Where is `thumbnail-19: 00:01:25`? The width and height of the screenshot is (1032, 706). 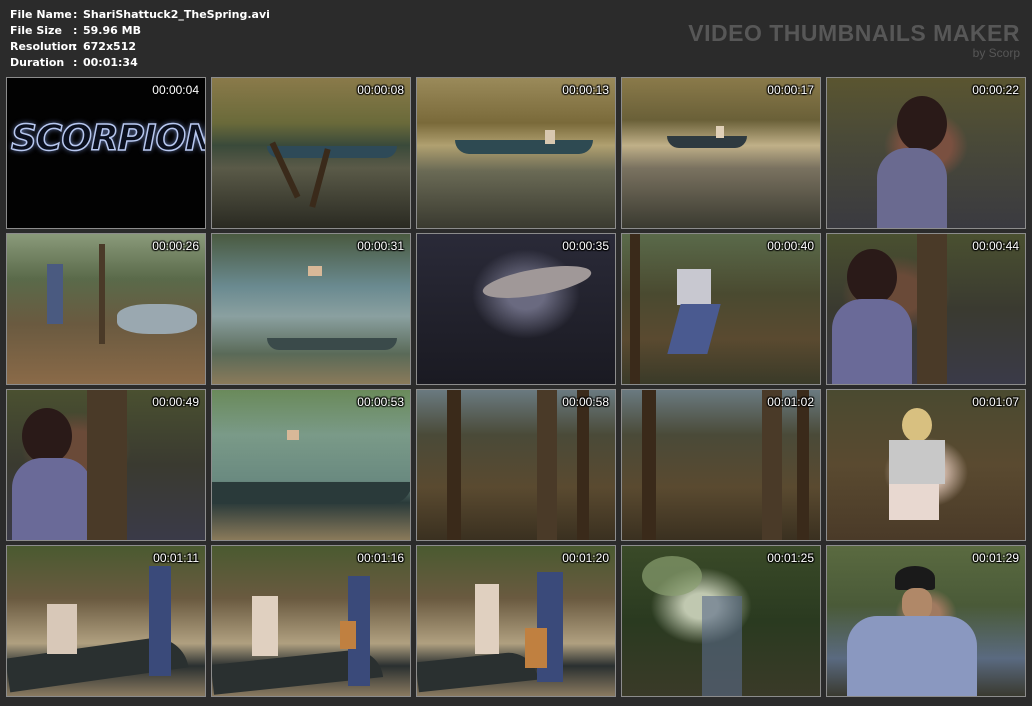 thumbnail-19: 00:01:25 is located at coordinates (721, 621).